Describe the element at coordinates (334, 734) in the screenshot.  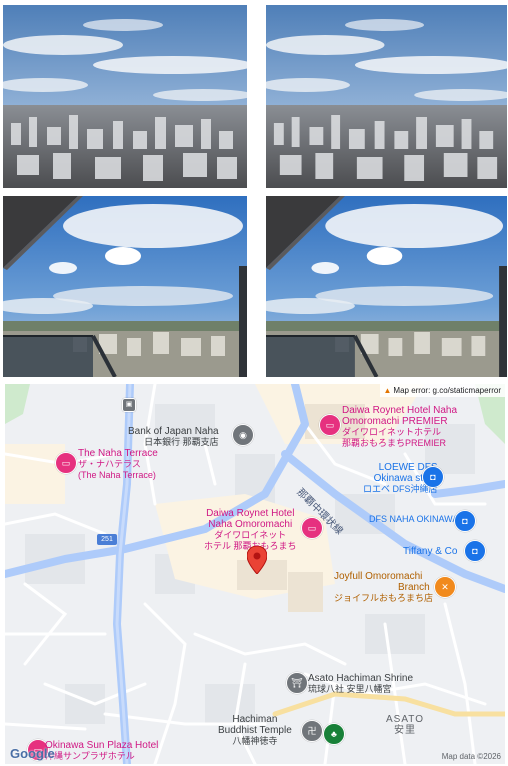
I see `park-tree-icon: ♣` at that location.